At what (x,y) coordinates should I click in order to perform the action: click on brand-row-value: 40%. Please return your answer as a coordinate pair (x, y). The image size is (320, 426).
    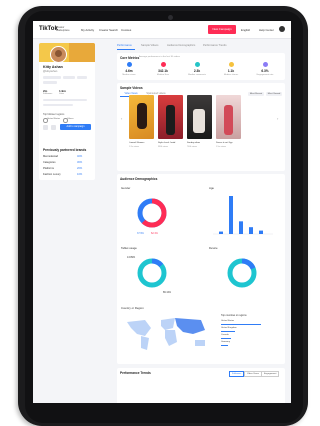
    Looking at the image, I should click on (80, 156).